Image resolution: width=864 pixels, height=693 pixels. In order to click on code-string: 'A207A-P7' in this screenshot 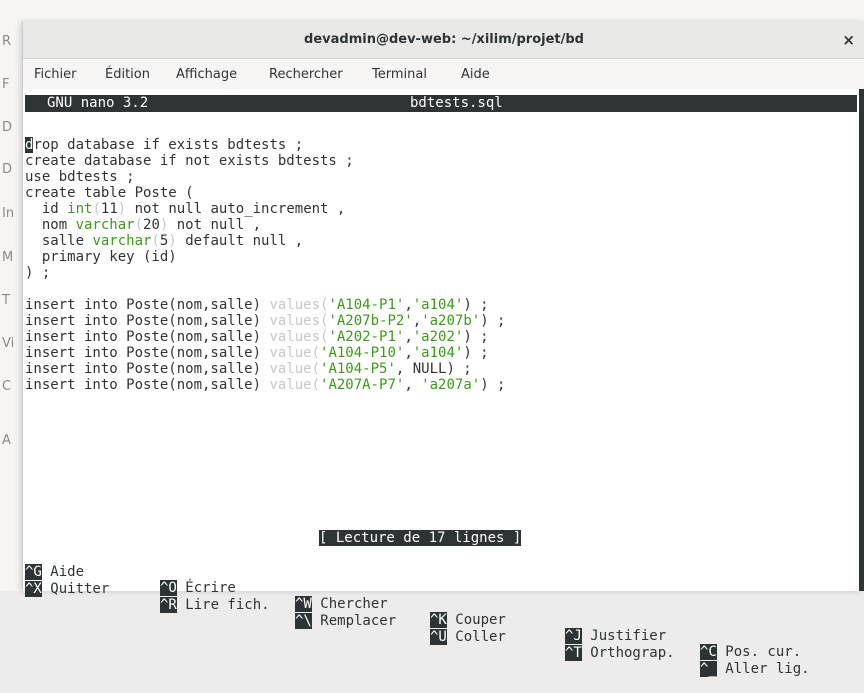, I will do `click(362, 385)`.